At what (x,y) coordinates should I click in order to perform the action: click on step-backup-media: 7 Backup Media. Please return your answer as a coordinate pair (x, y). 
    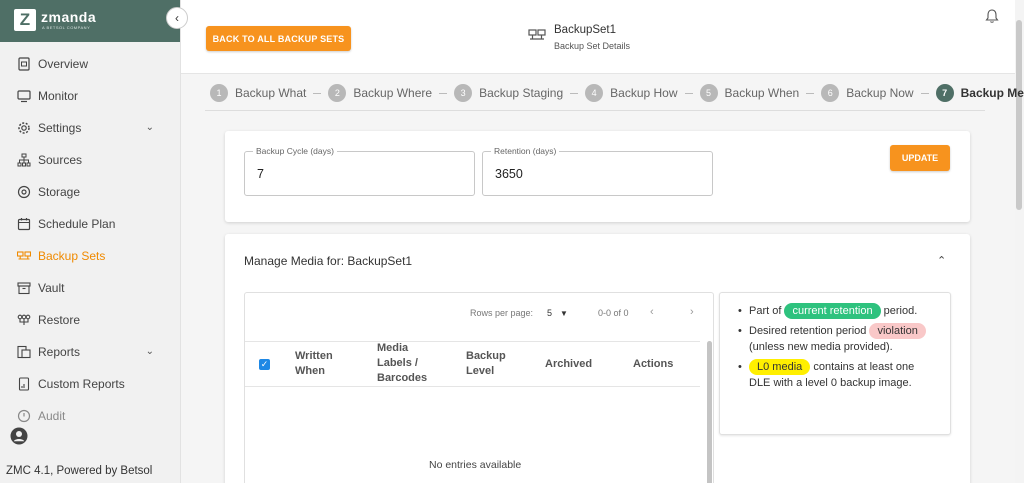
    Looking at the image, I should click on (979, 93).